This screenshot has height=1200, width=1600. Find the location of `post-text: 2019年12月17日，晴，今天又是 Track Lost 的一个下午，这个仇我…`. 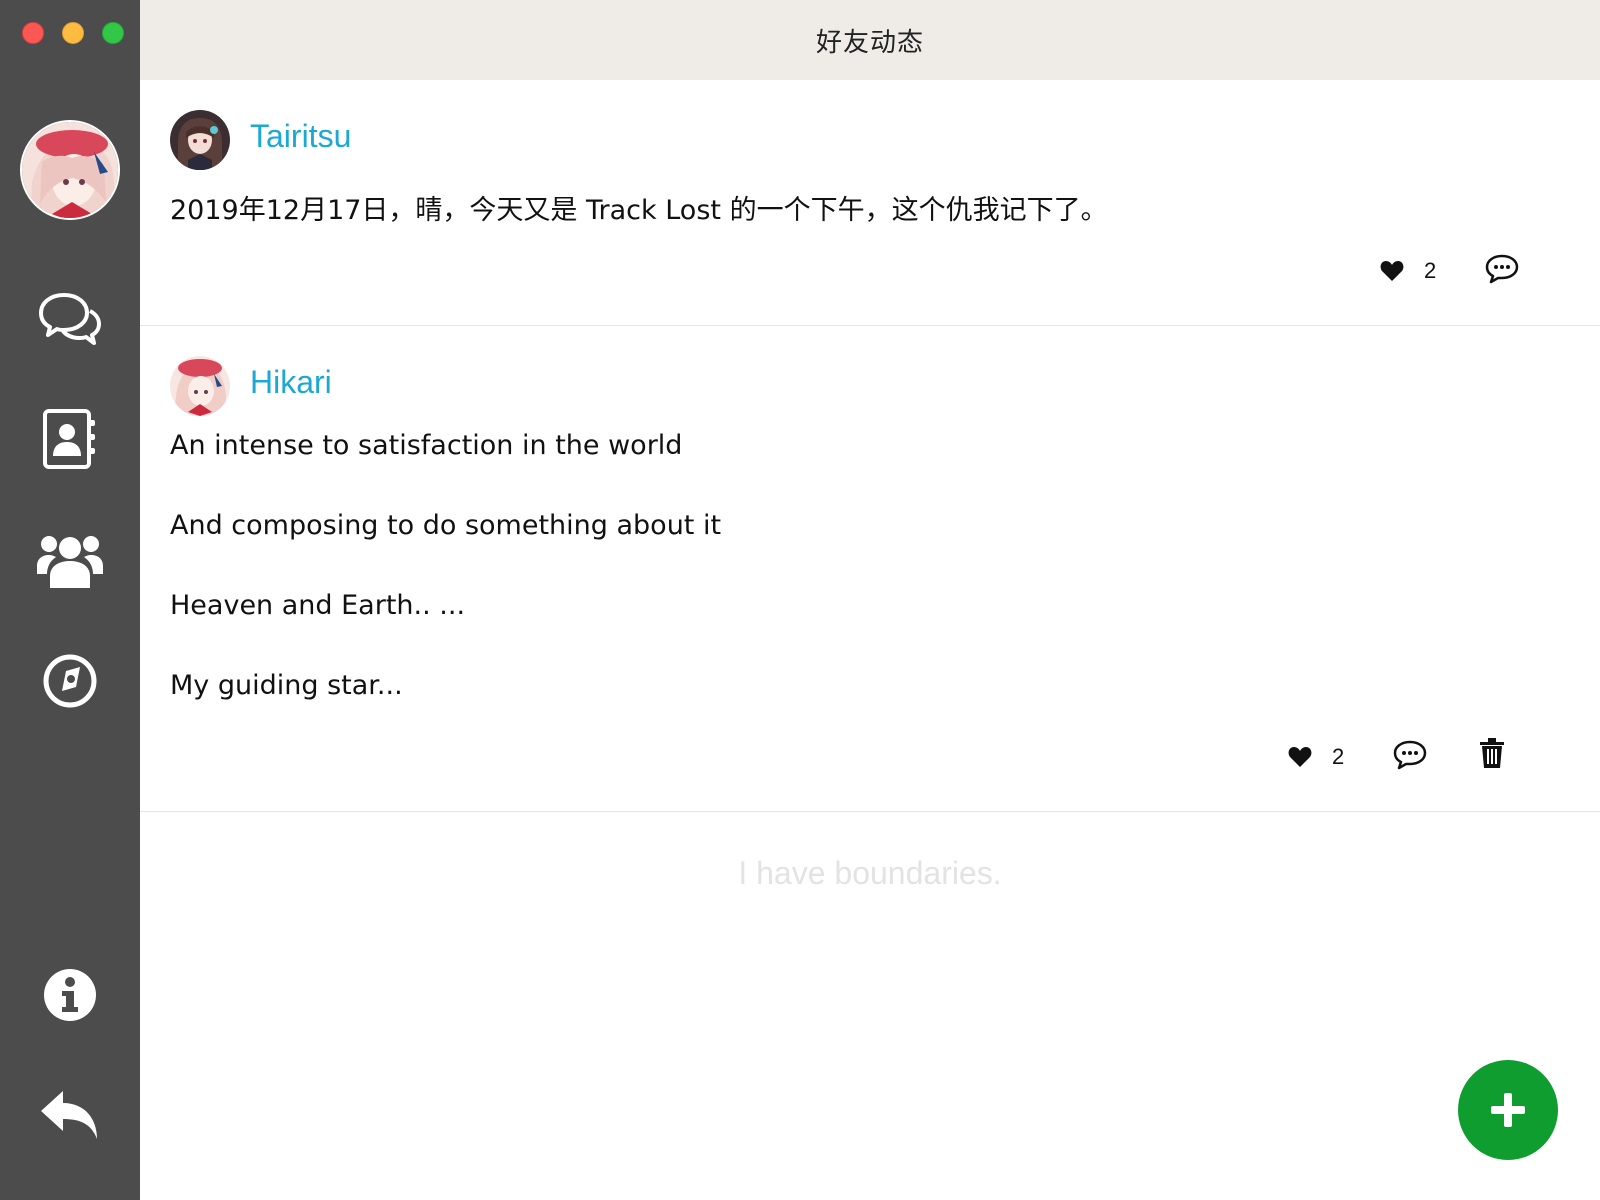

post-text: 2019年12月17日，晴，今天又是 Track Lost 的一个下午，这个仇我… is located at coordinates (639, 210).